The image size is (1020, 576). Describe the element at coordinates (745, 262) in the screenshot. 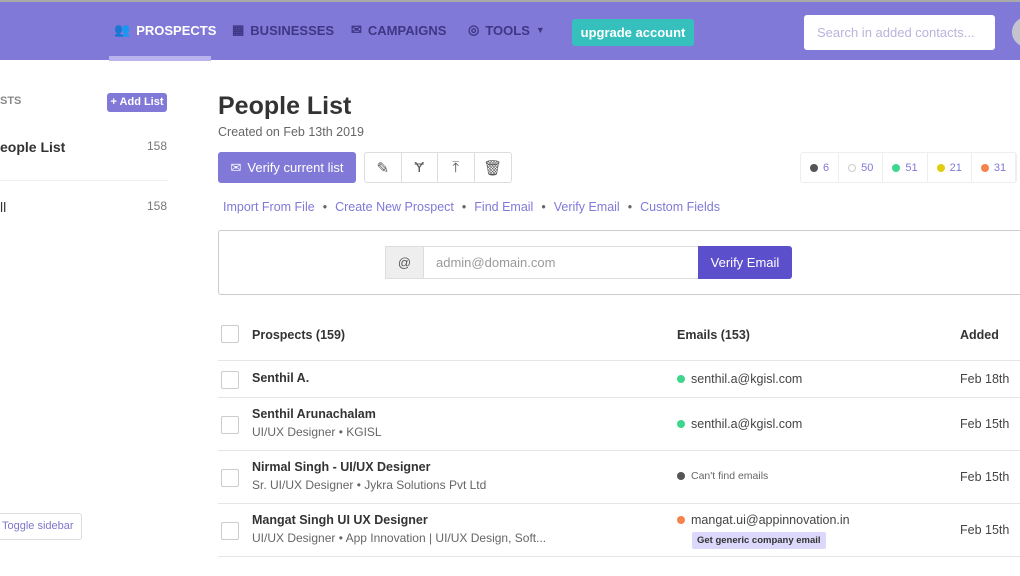

I see `verify-email-button: Verify Email` at that location.